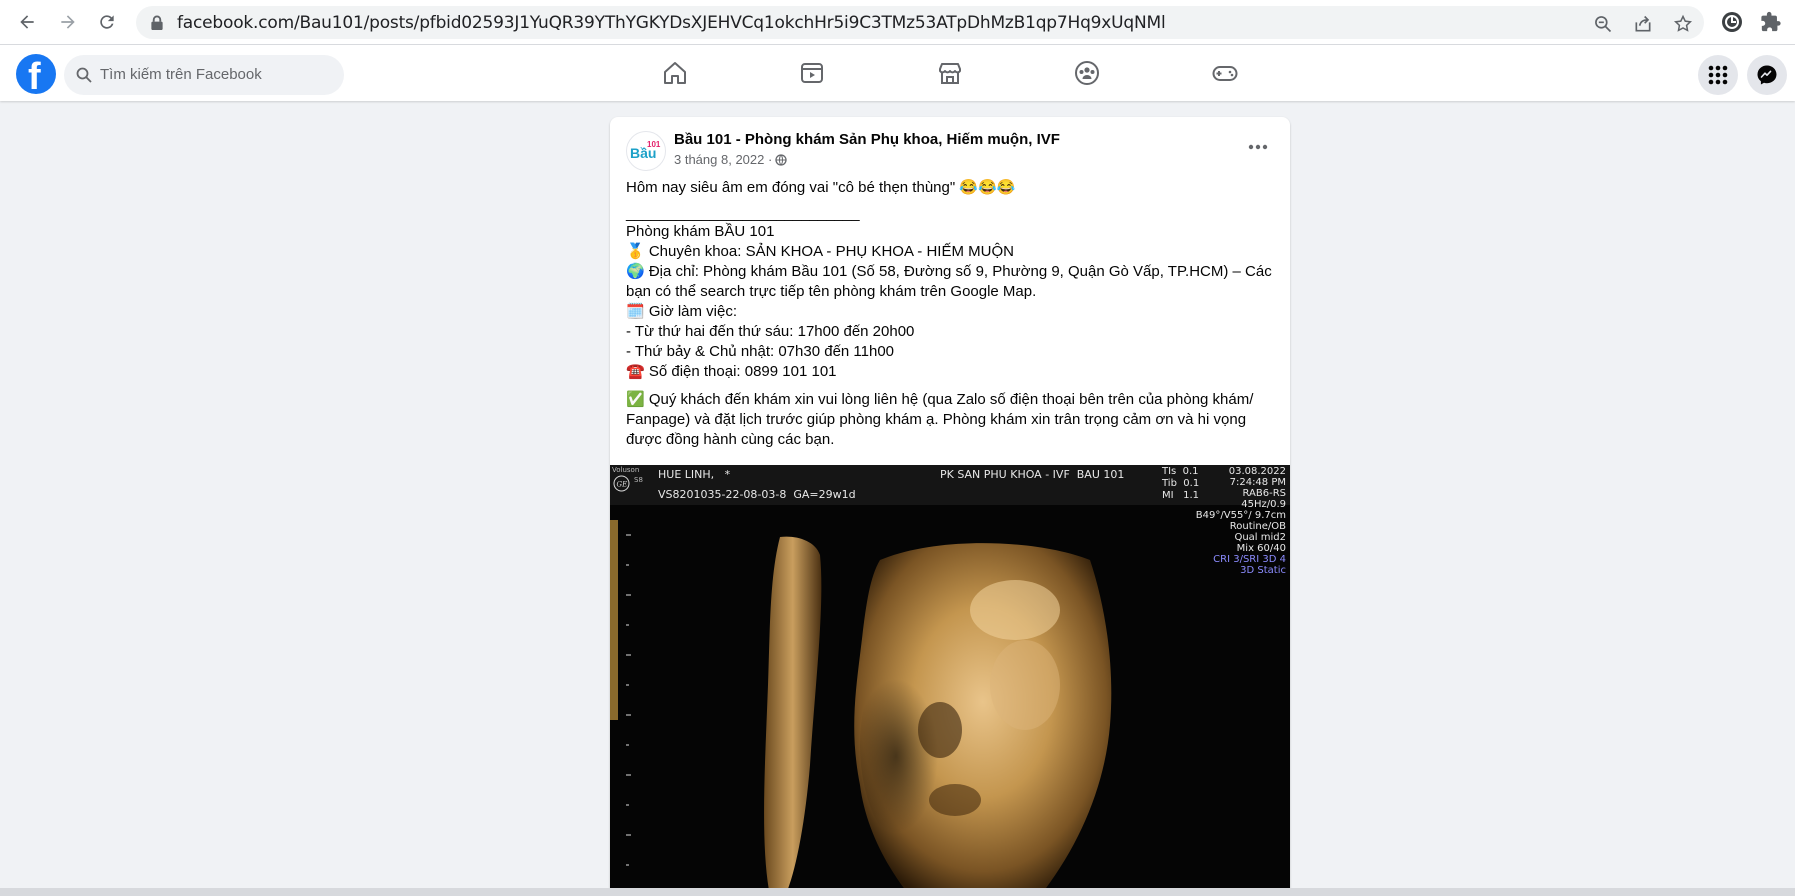 This screenshot has width=1795, height=896. I want to click on post-line: - Thứ bảy & Chủ nhật: 07h30 đến 11h00, so click(760, 351).